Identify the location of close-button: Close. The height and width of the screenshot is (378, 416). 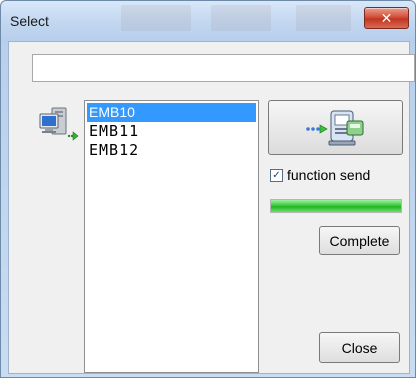
(359, 347).